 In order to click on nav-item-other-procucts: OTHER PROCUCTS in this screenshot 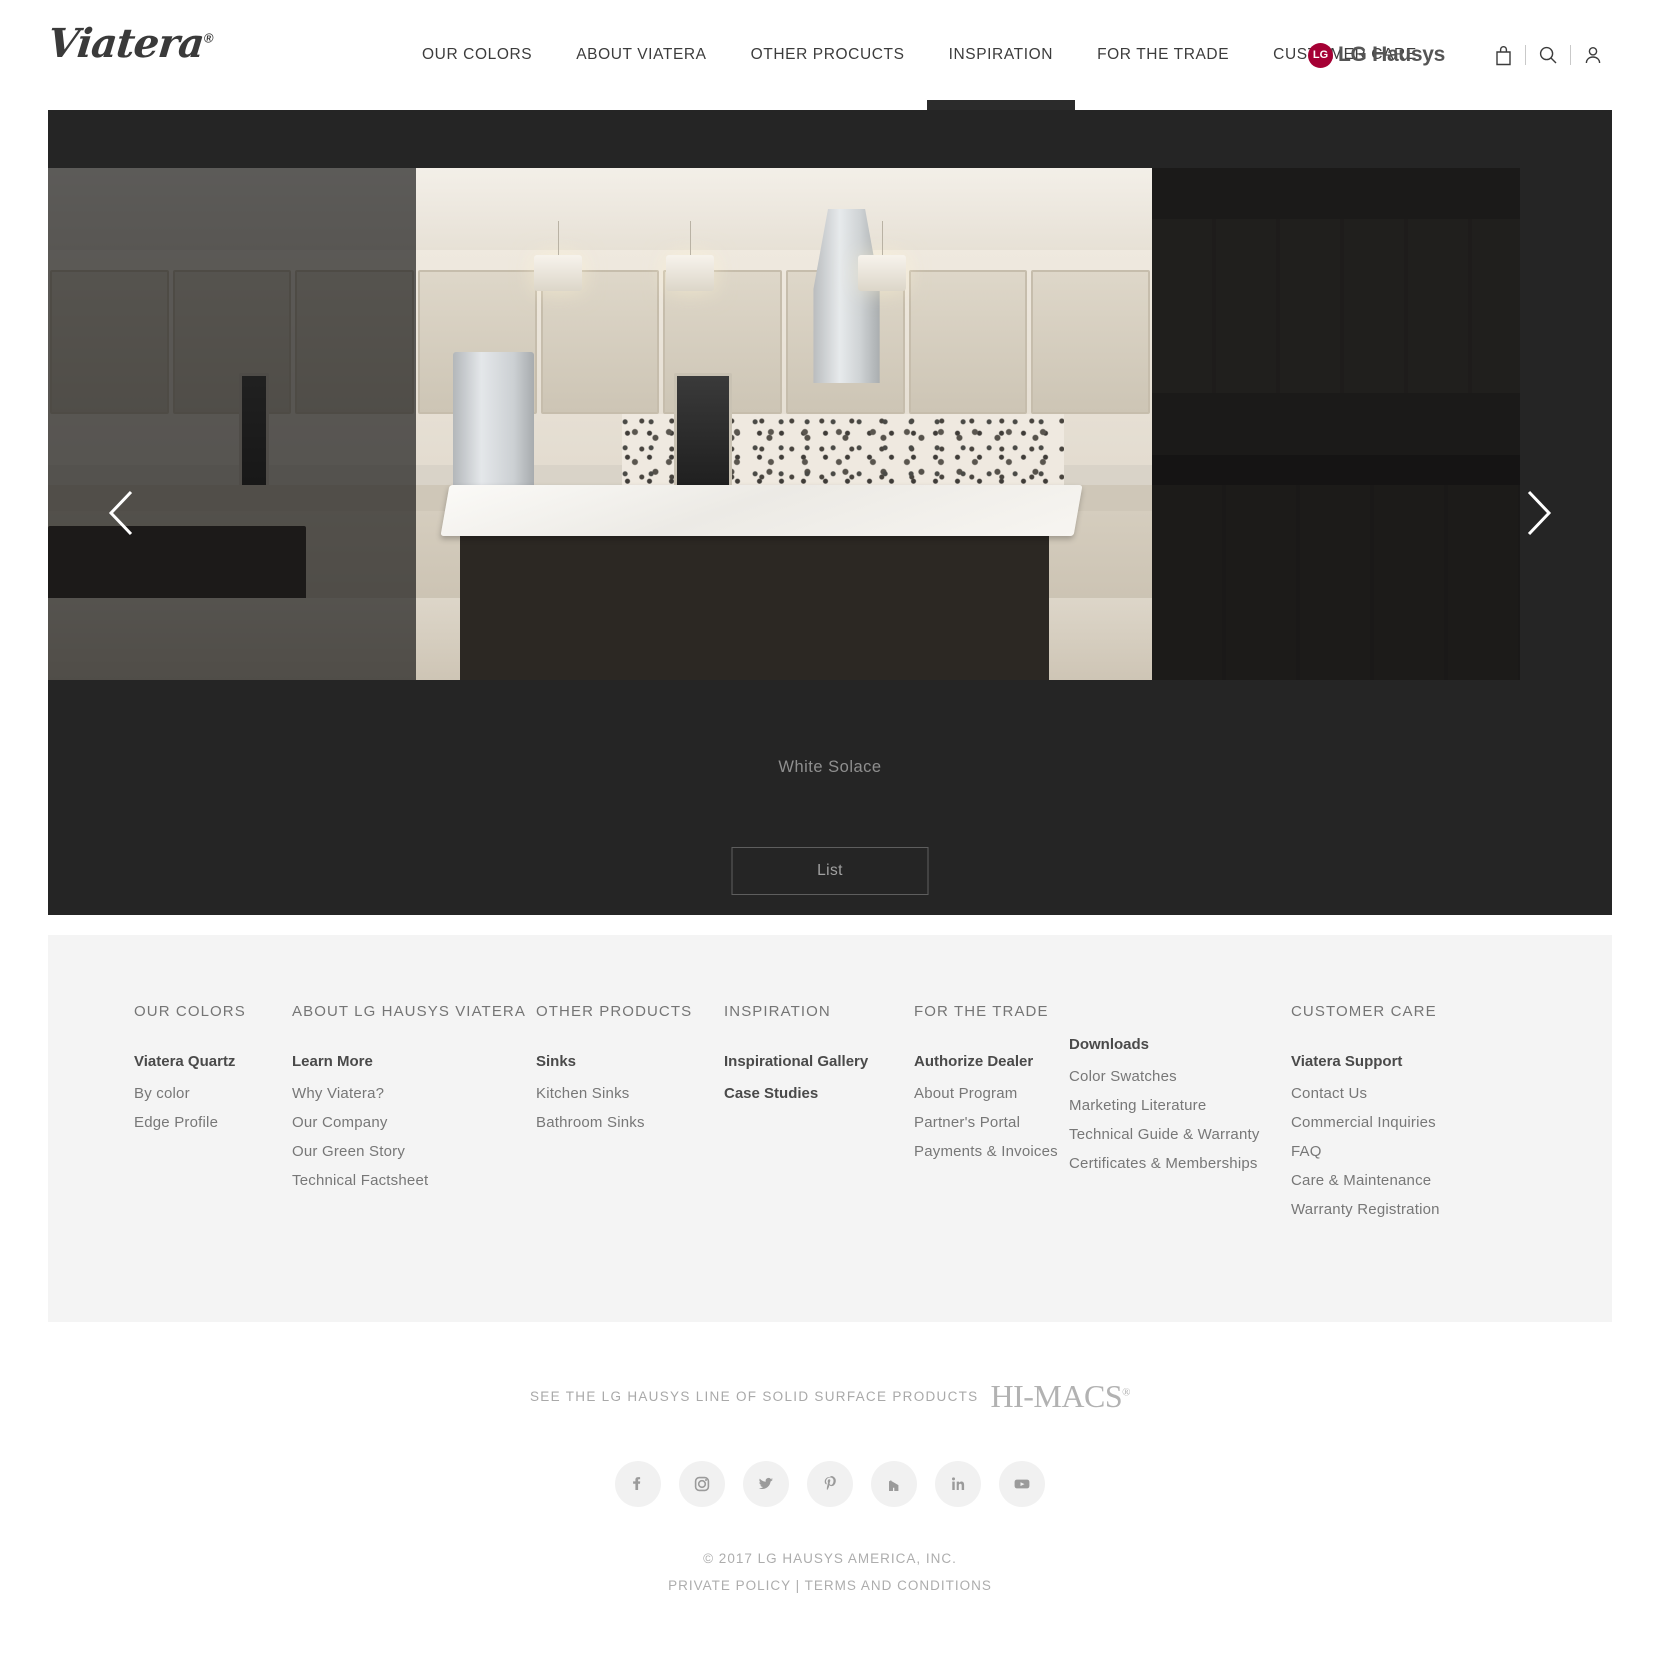, I will do `click(828, 55)`.